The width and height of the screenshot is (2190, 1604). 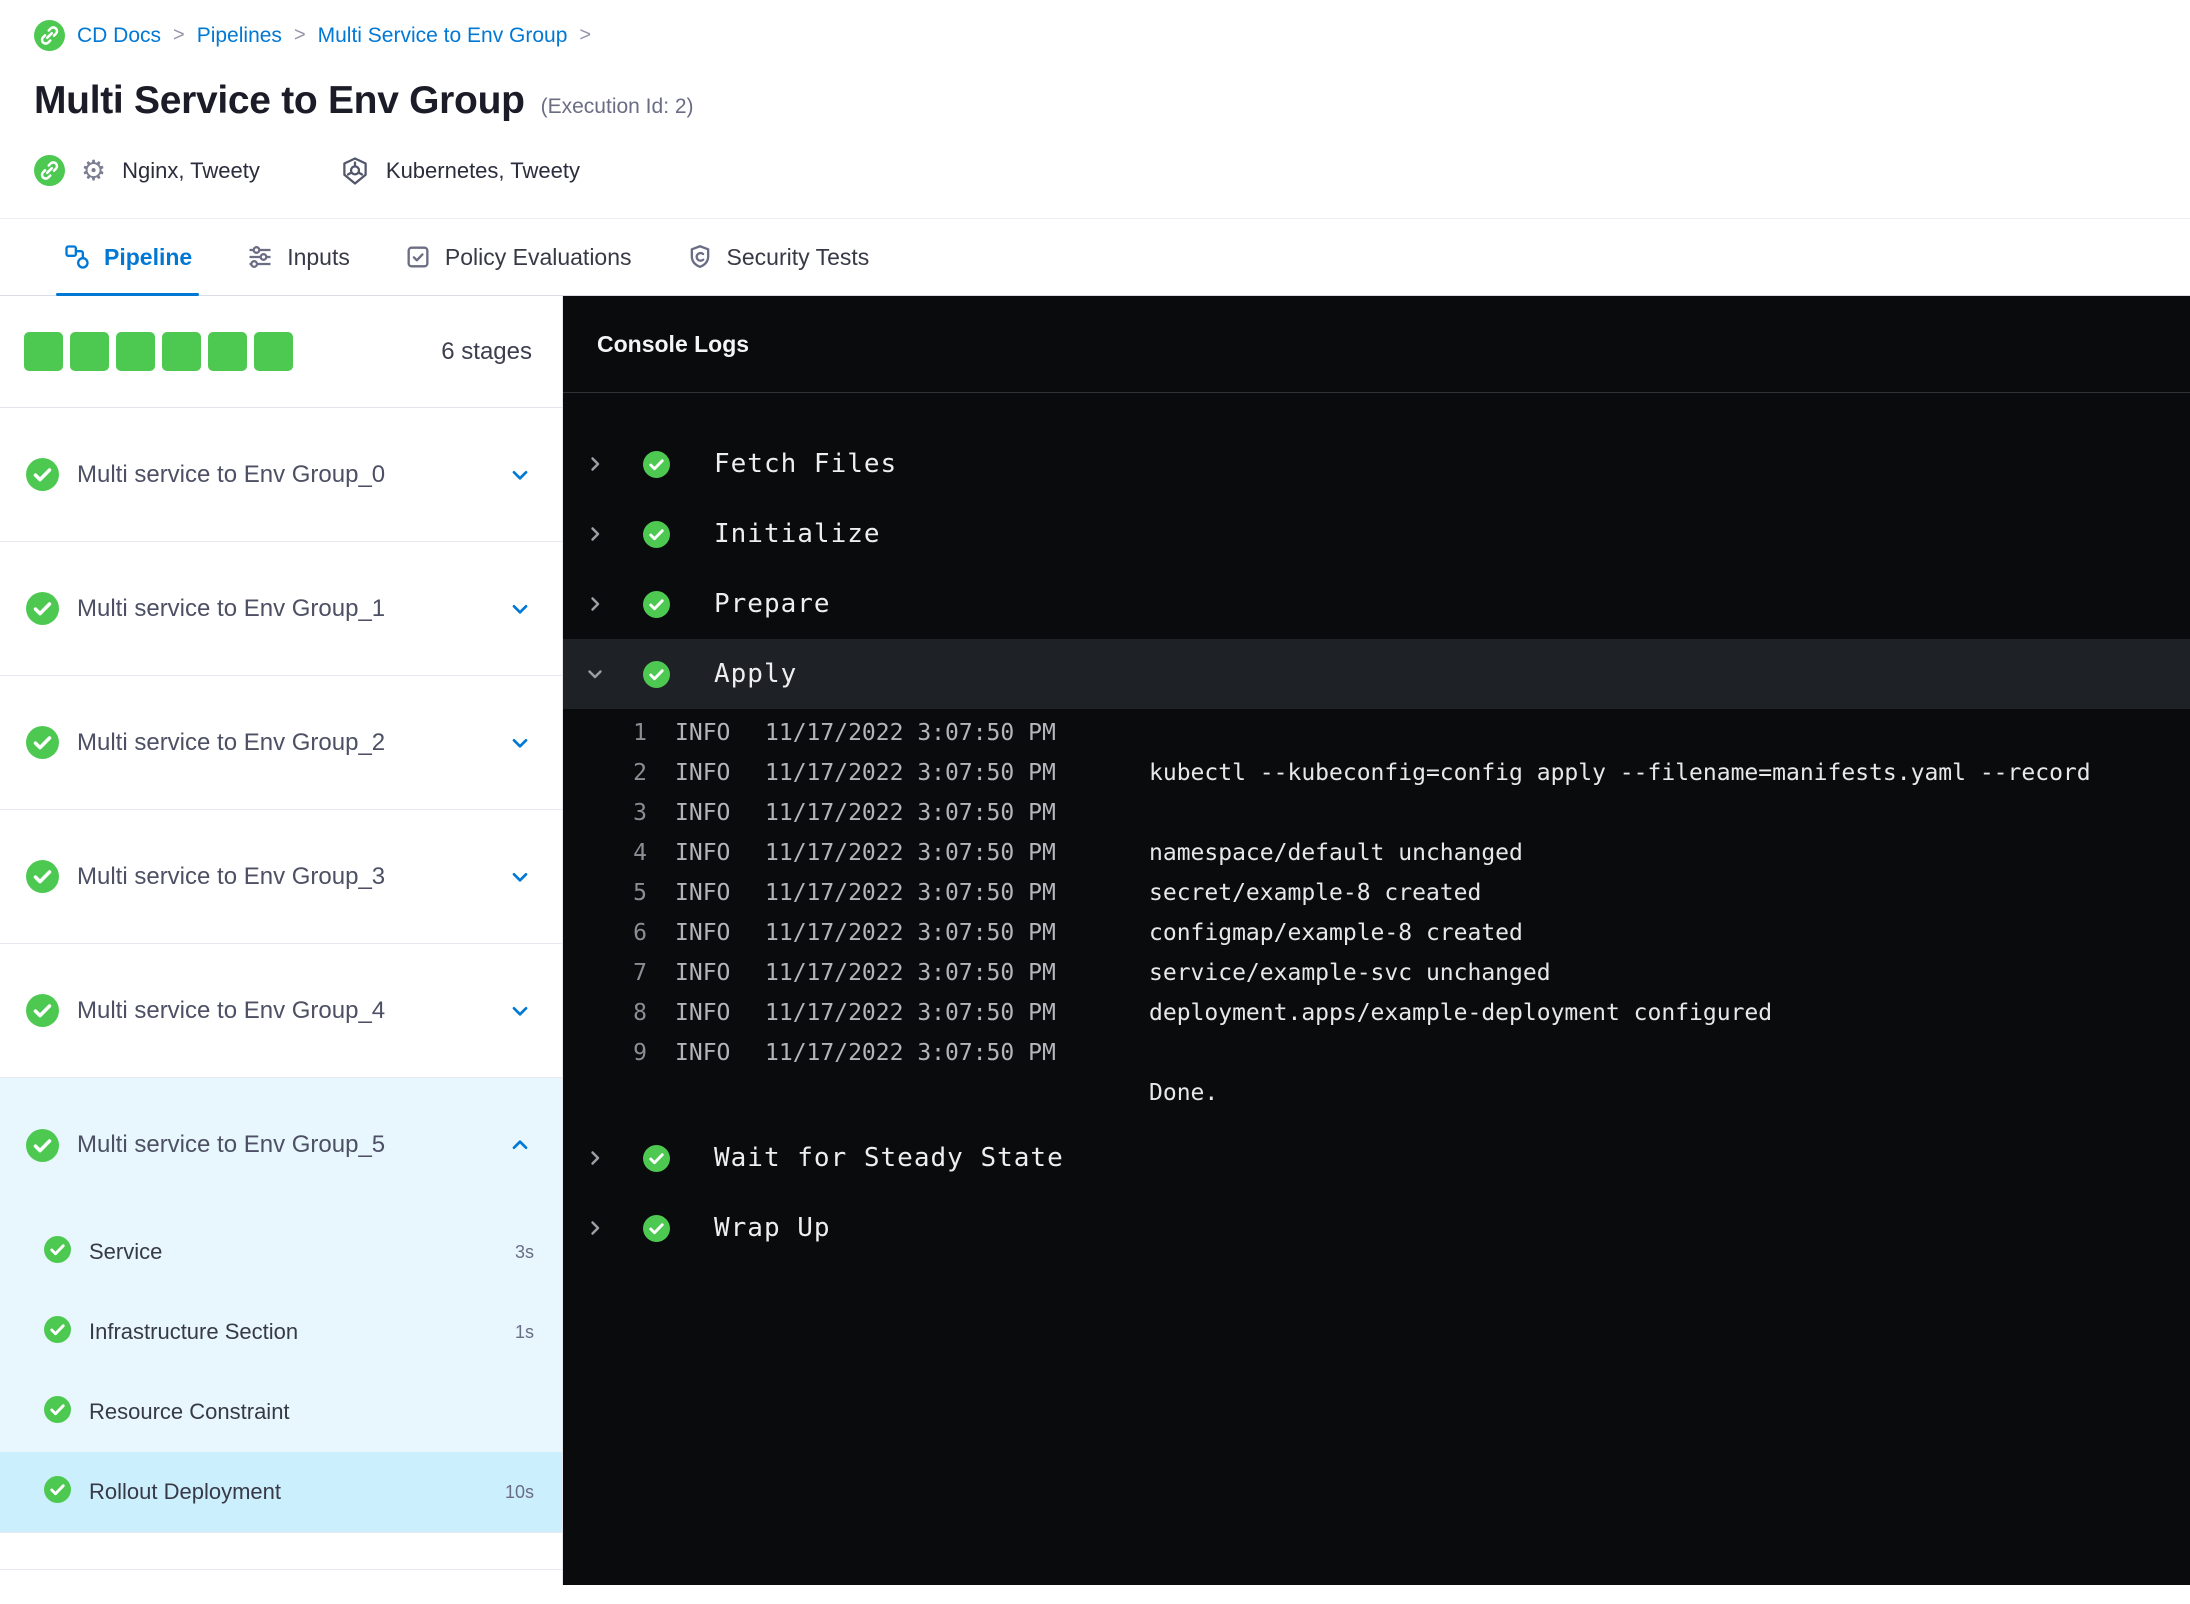 What do you see at coordinates (281, 743) in the screenshot?
I see `stage-row-multi-service-to-env-group-2: Multi service to Env Group_2` at bounding box center [281, 743].